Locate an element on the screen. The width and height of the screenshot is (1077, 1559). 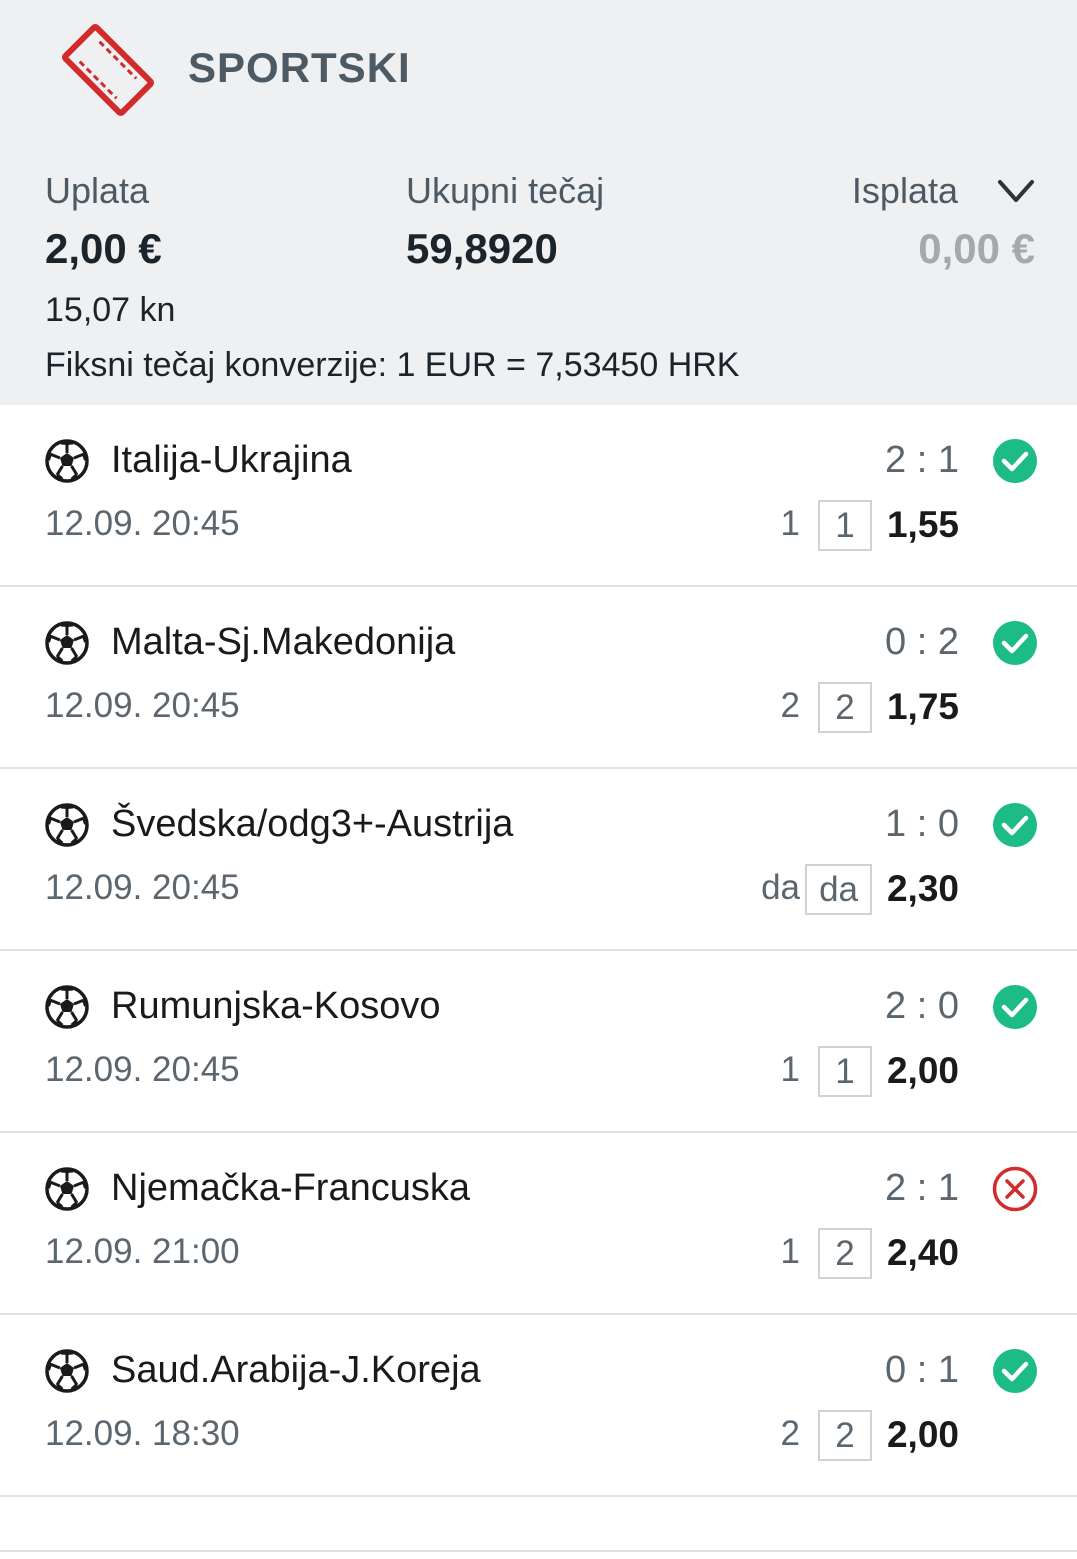
match-score: 1 : 0 is located at coordinates (922, 824).